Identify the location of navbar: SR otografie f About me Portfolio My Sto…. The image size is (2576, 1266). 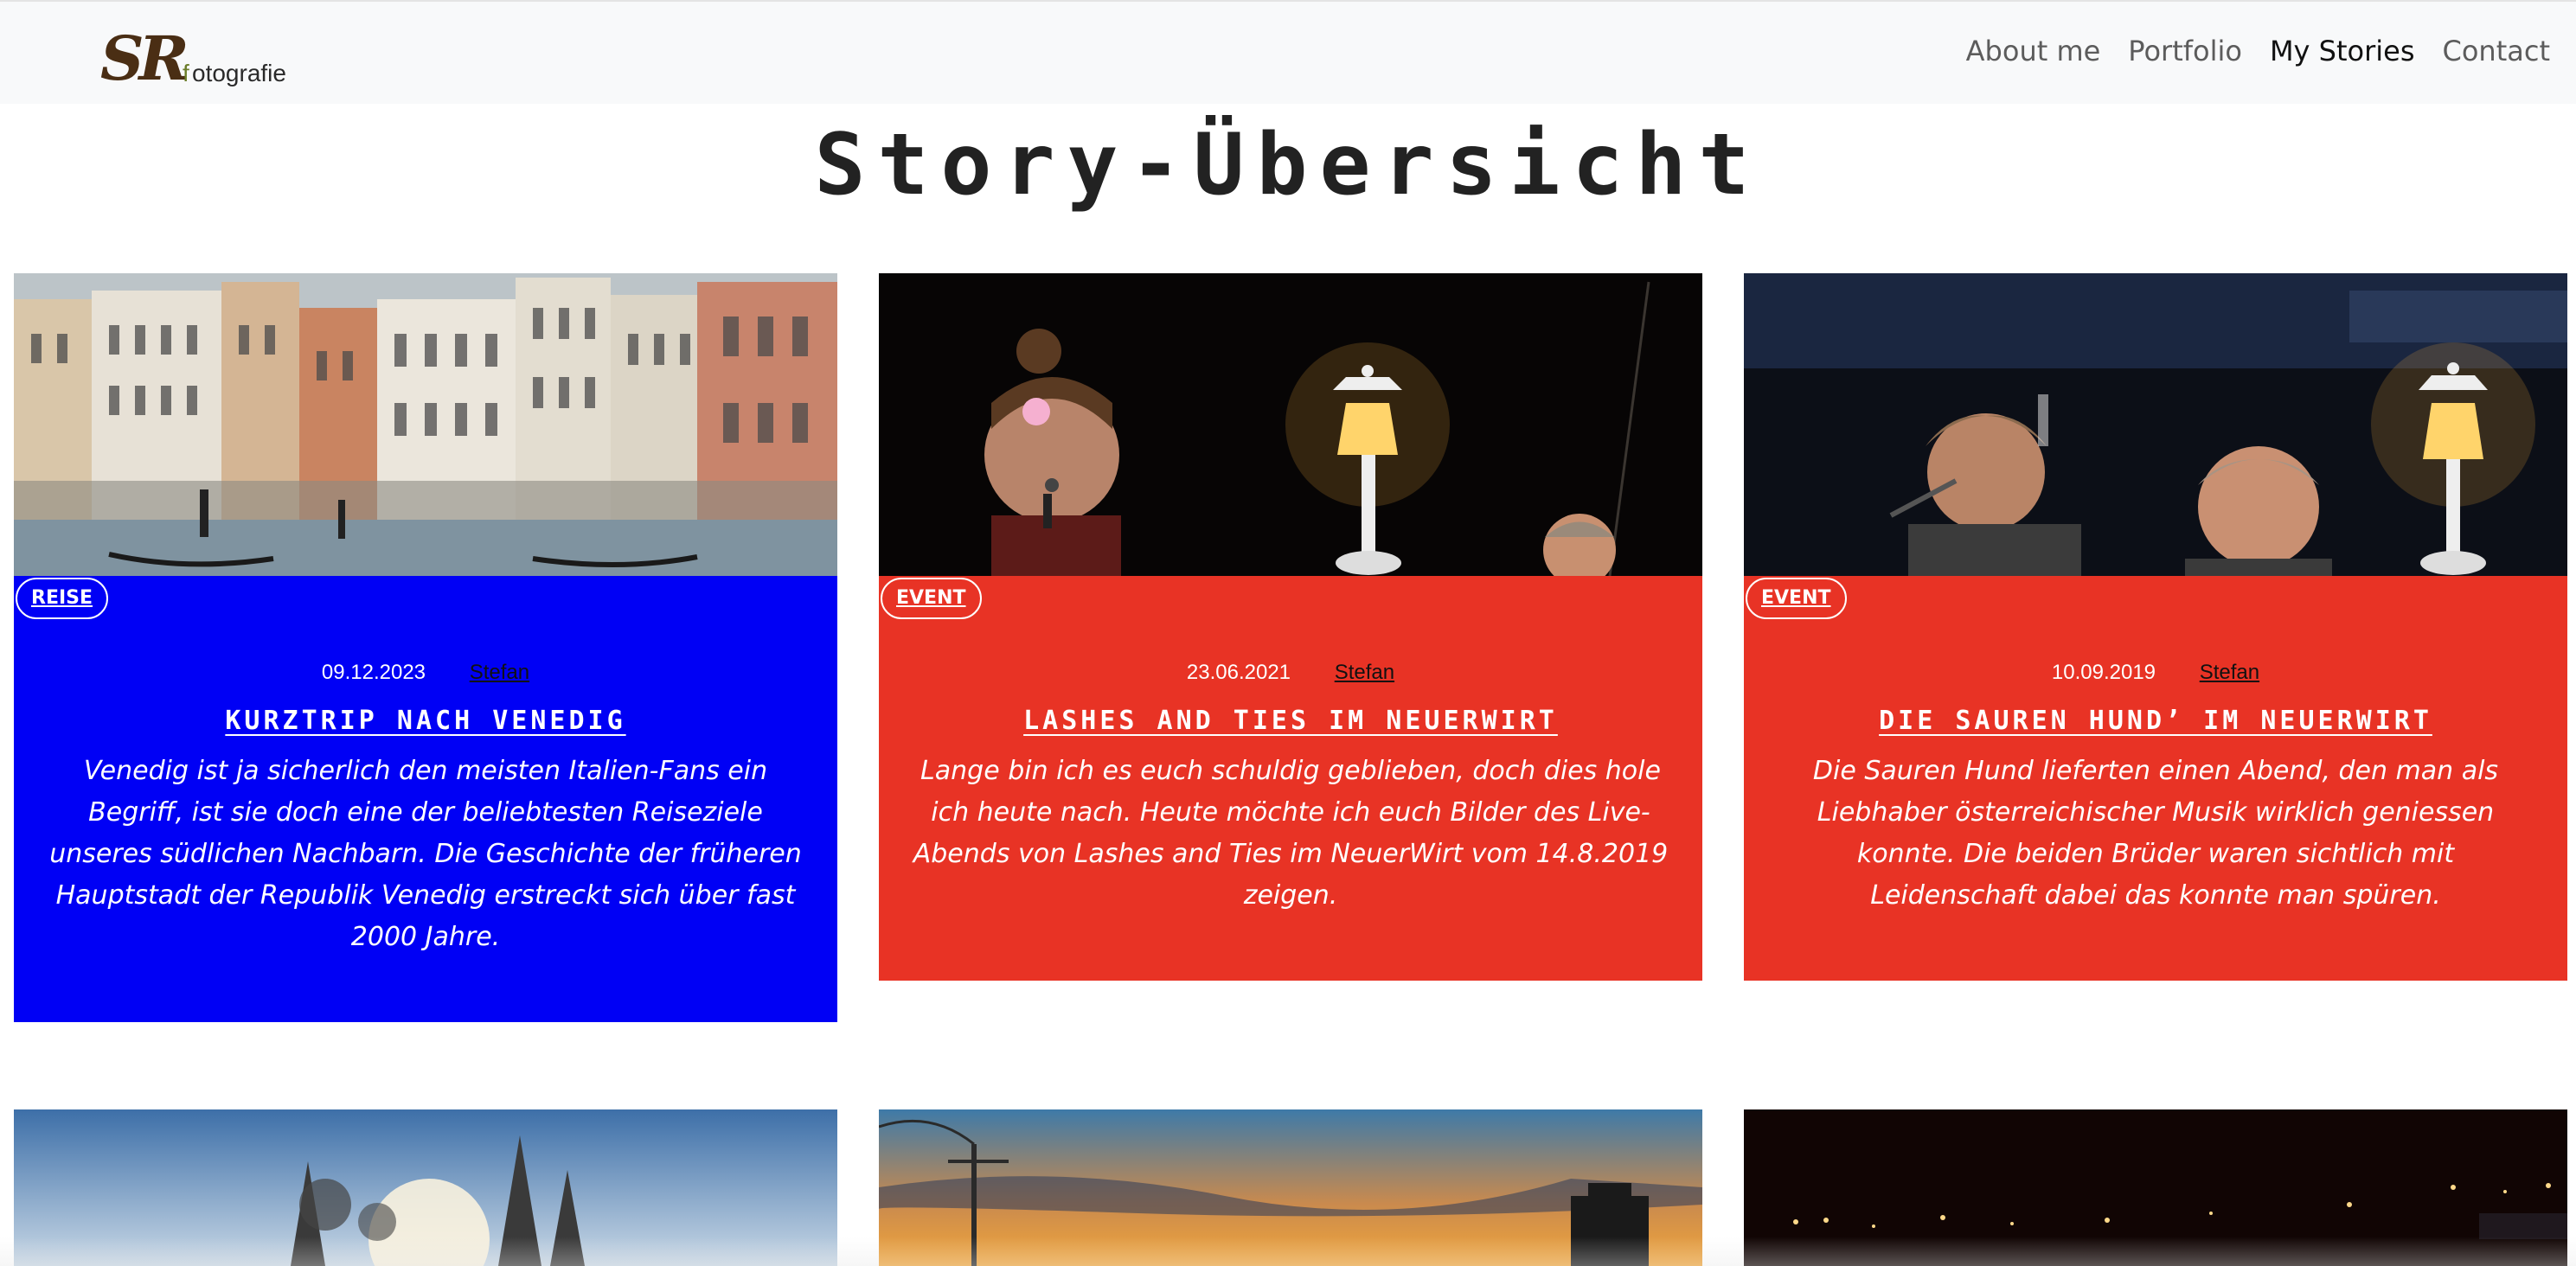
(1288, 52).